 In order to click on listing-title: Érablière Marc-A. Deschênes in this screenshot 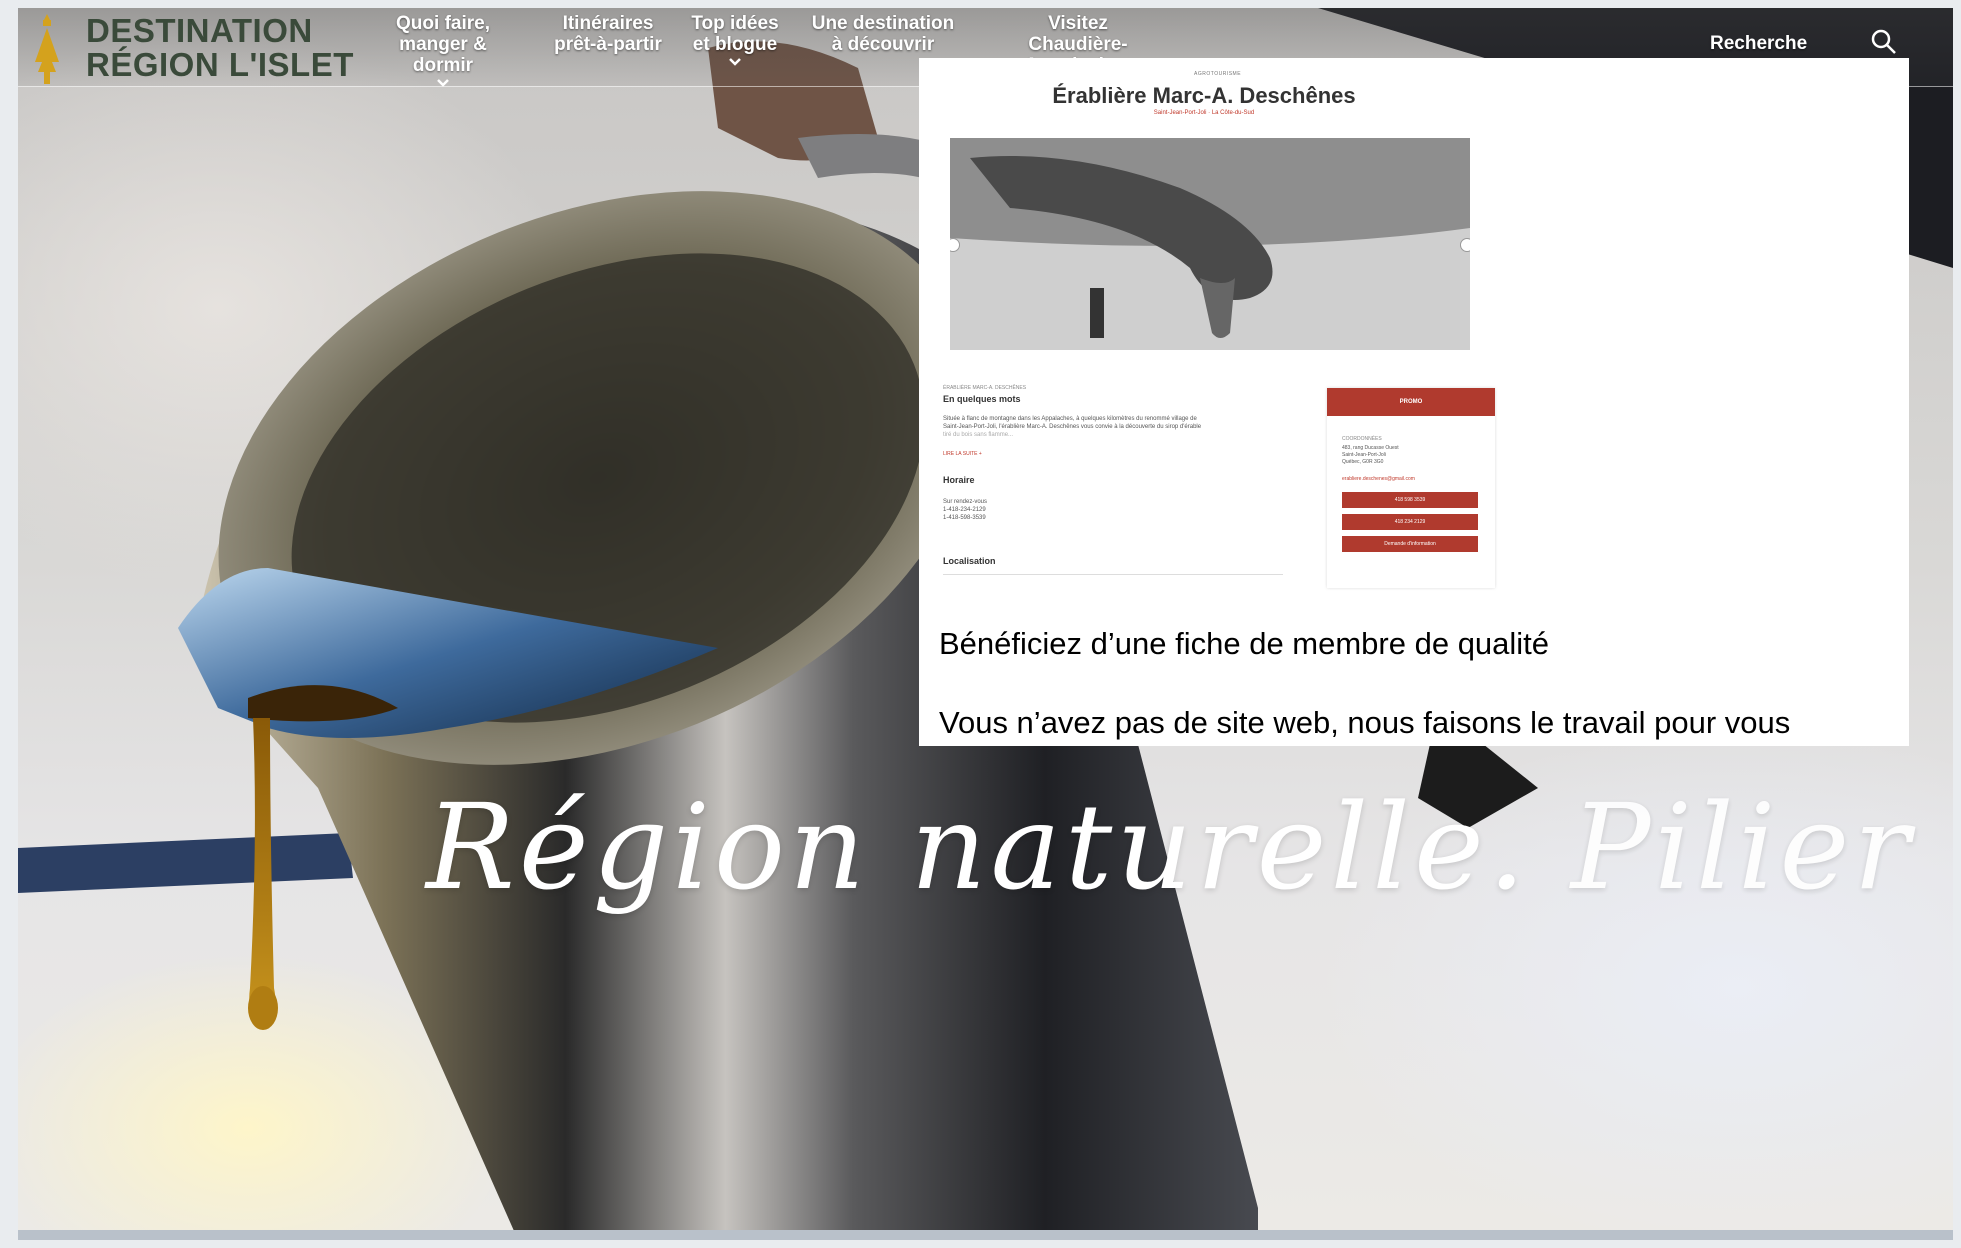, I will do `click(1204, 95)`.